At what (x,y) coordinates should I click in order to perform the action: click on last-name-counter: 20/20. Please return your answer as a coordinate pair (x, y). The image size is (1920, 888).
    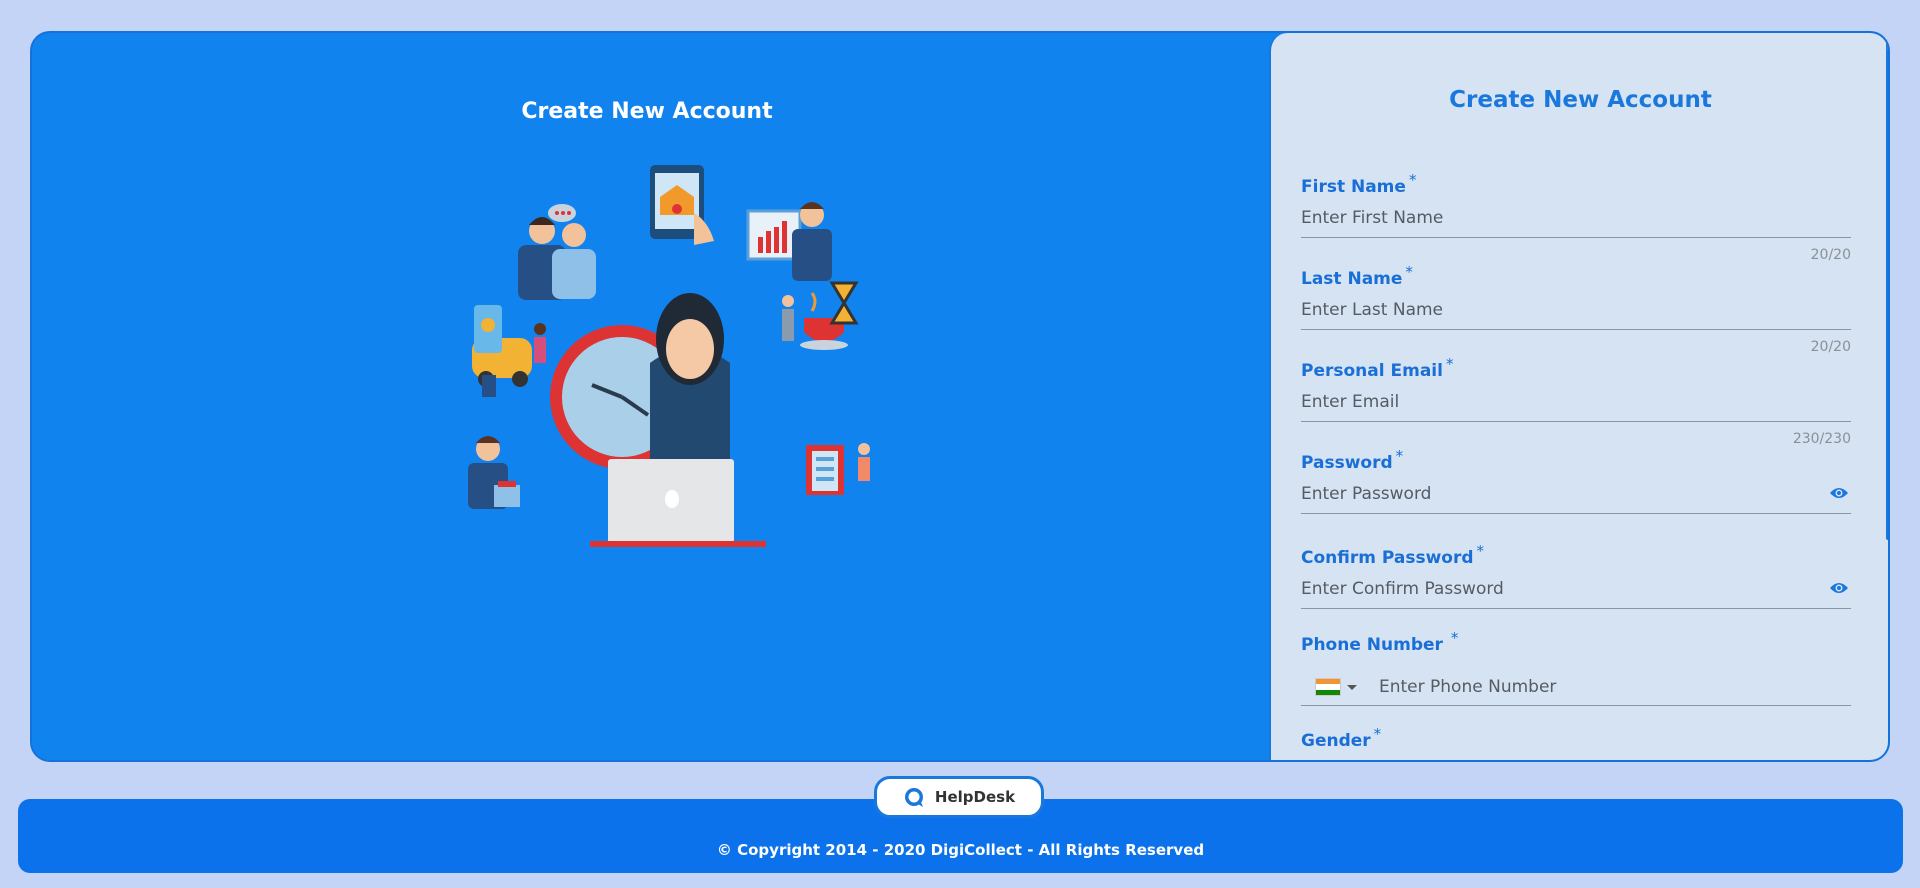
    Looking at the image, I should click on (1830, 347).